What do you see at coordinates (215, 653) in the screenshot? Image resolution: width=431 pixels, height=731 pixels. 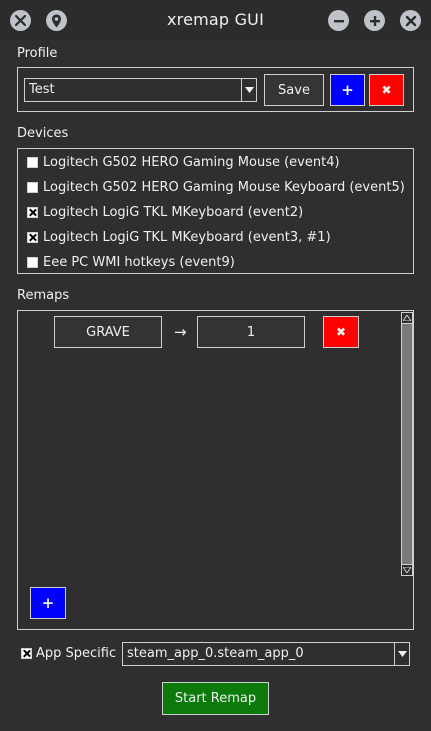 I see `app-specific-value: steam_app_0.steam_app_0` at bounding box center [215, 653].